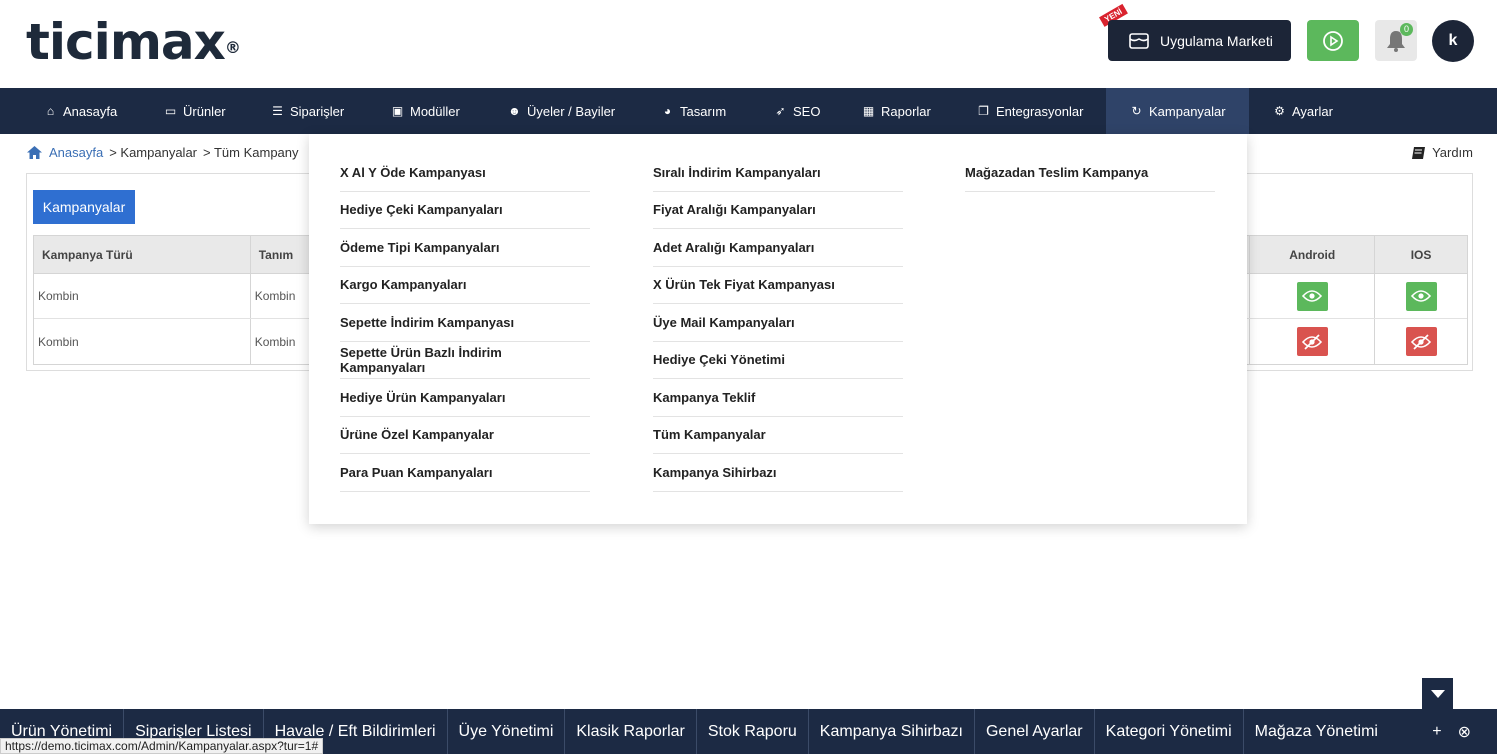  Describe the element at coordinates (465, 210) in the screenshot. I see `menu-item: Hediye Çeki Kampanyaları` at that location.